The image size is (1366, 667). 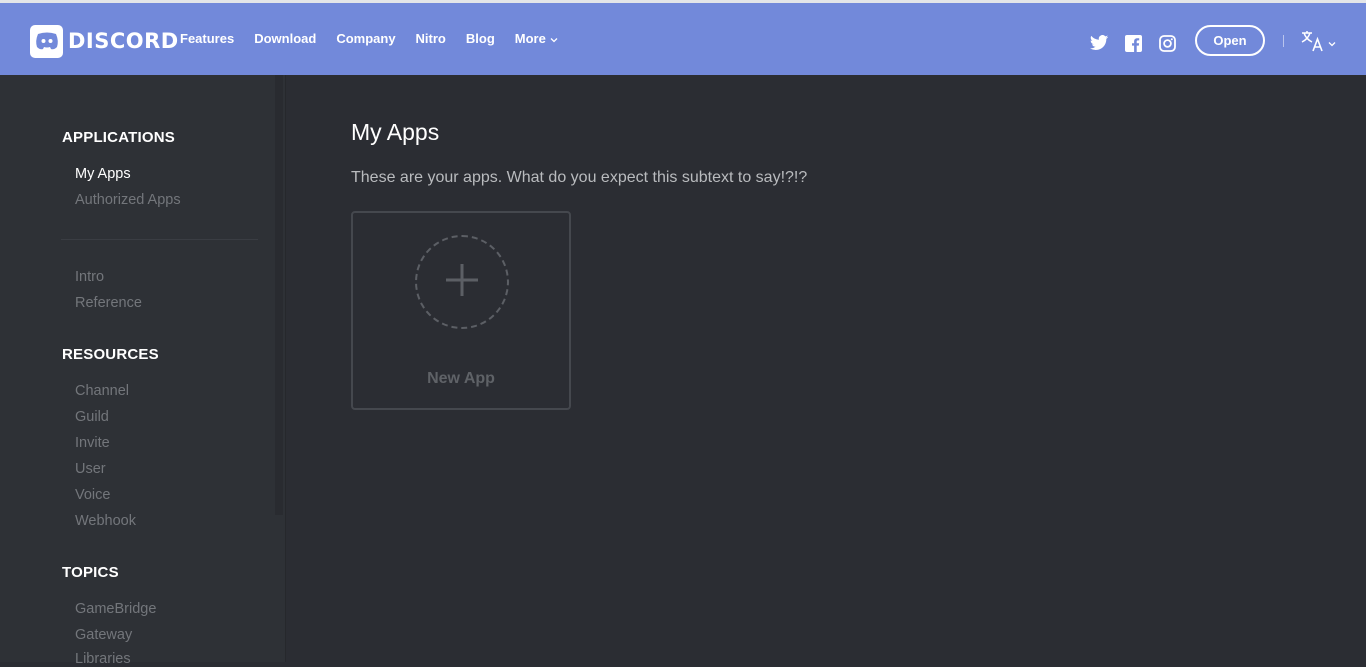 I want to click on page-title: My Apps, so click(x=395, y=132).